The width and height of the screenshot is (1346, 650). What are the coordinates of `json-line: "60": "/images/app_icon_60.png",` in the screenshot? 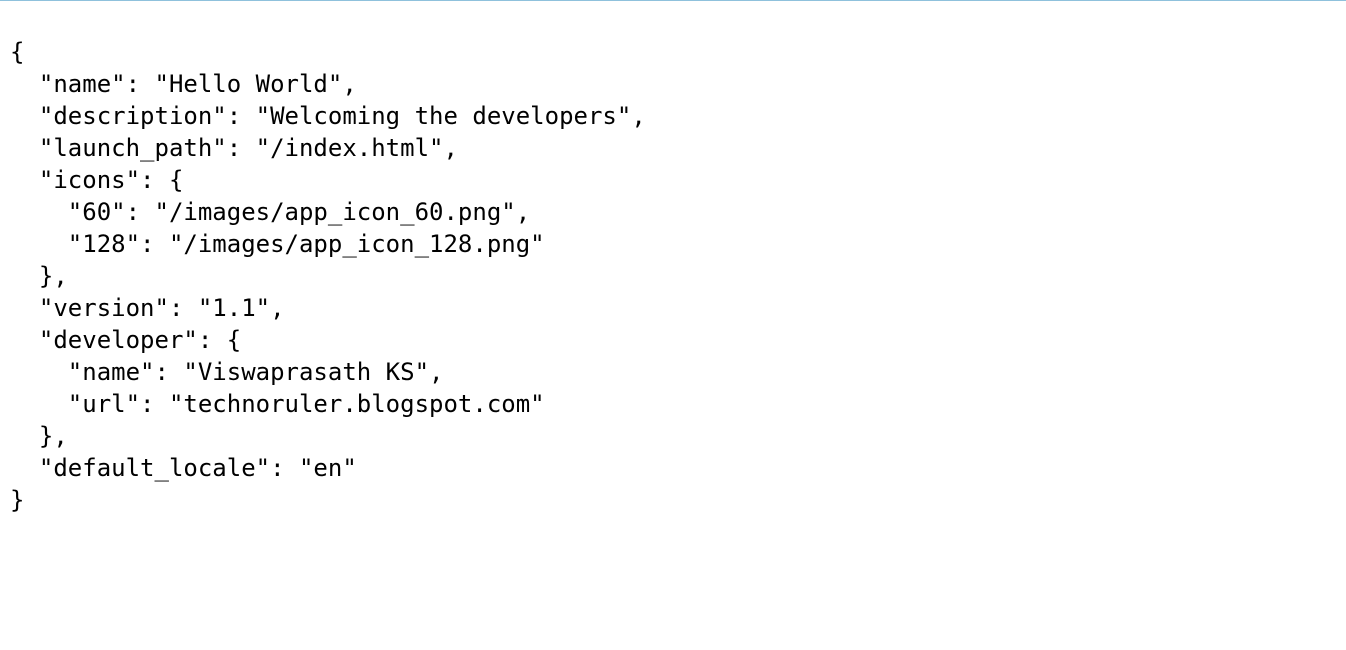 It's located at (270, 212).